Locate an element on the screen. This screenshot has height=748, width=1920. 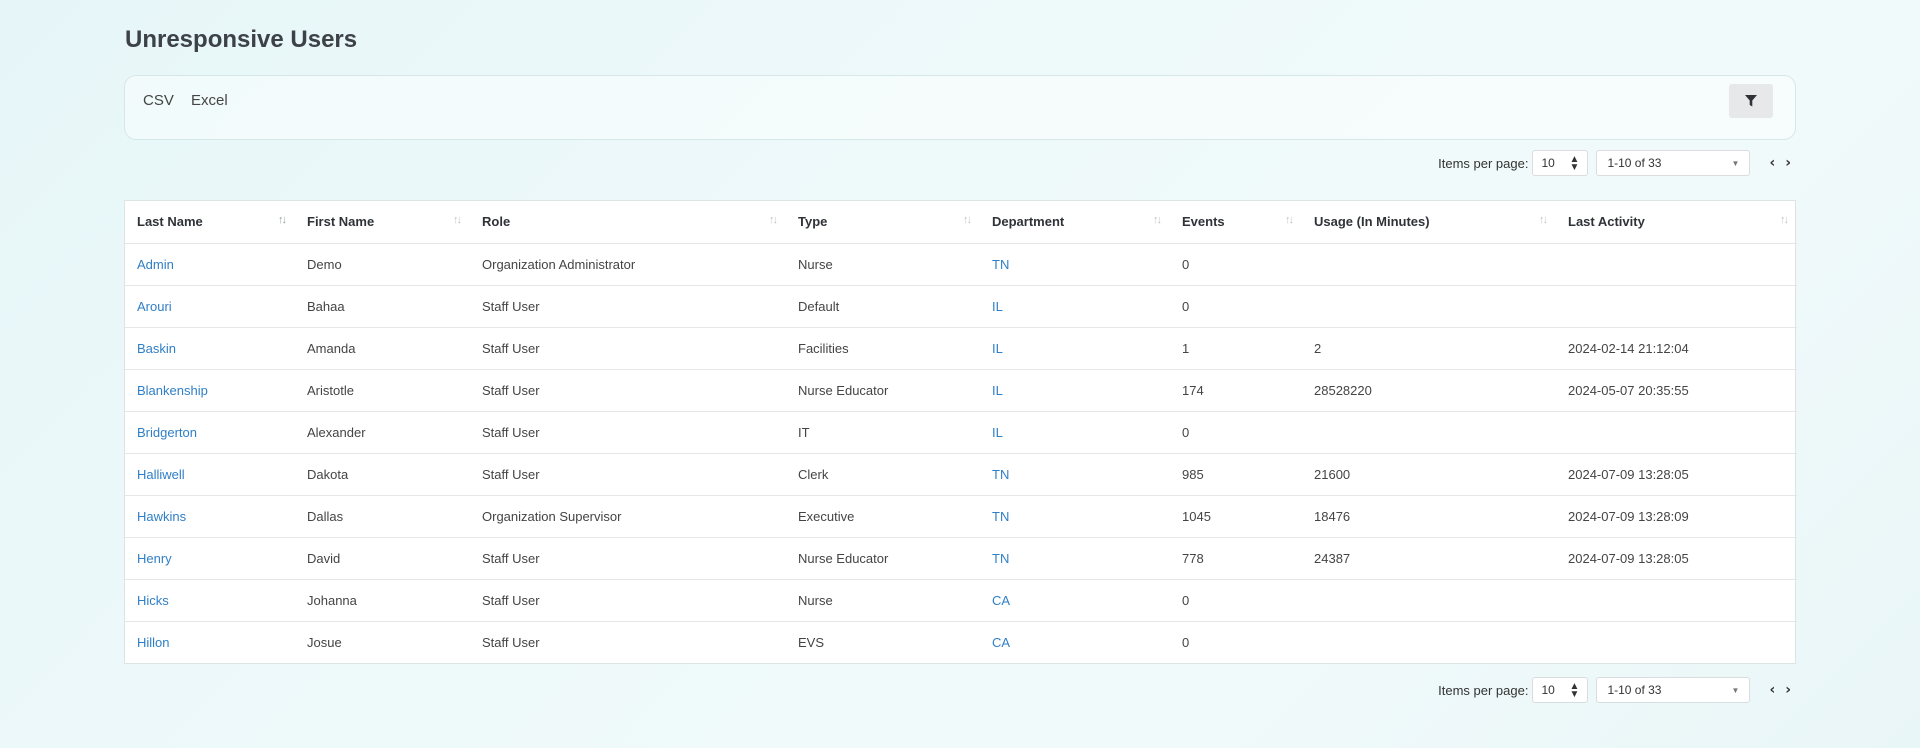
type-cell: EVS is located at coordinates (811, 642).